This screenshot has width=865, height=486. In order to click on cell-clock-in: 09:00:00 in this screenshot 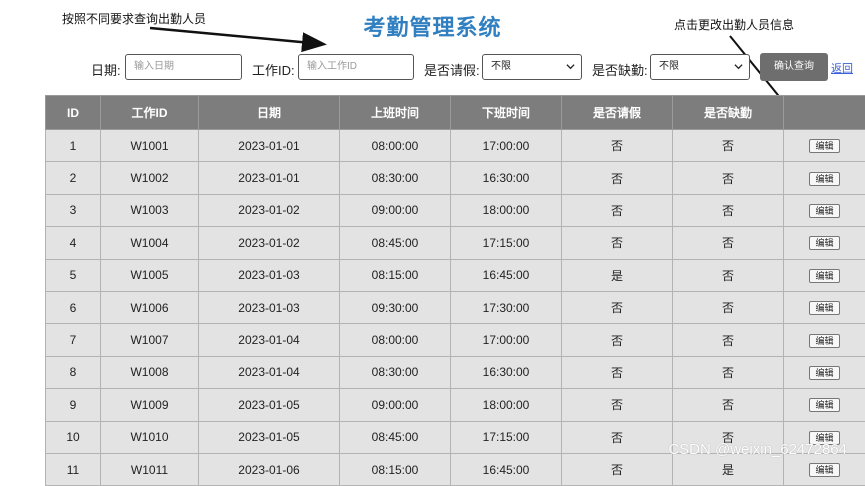, I will do `click(395, 210)`.